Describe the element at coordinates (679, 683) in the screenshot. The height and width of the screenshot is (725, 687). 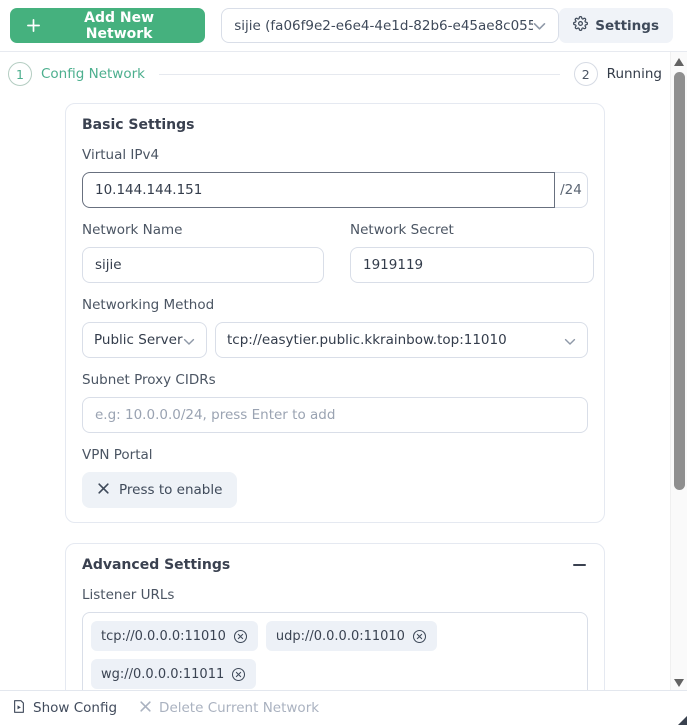
I see `scroll-down-arrow-icon` at that location.